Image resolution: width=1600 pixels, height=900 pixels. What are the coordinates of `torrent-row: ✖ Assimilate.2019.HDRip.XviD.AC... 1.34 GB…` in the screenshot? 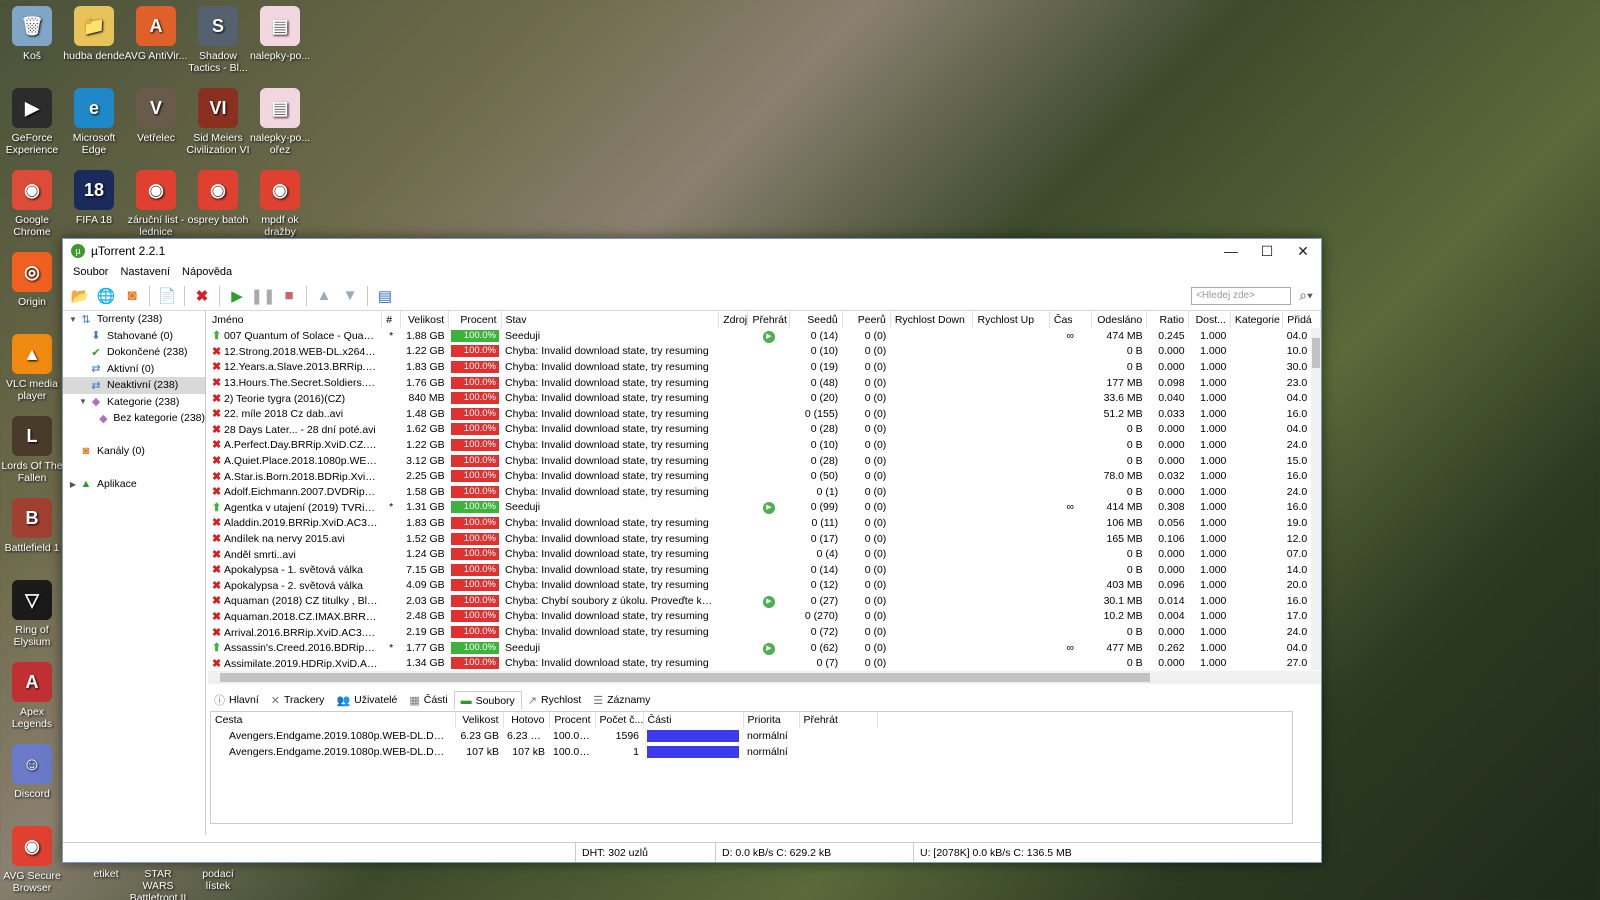 It's located at (764, 663).